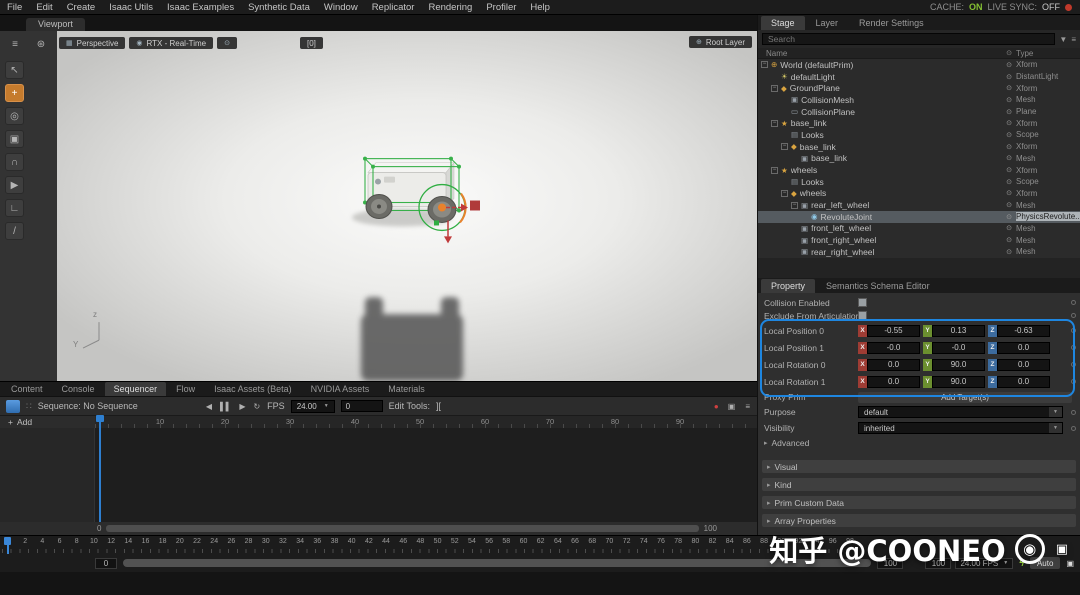 Image resolution: width=1080 pixels, height=595 pixels. What do you see at coordinates (710, 528) in the screenshot?
I see `sequencer-range-end: 100` at bounding box center [710, 528].